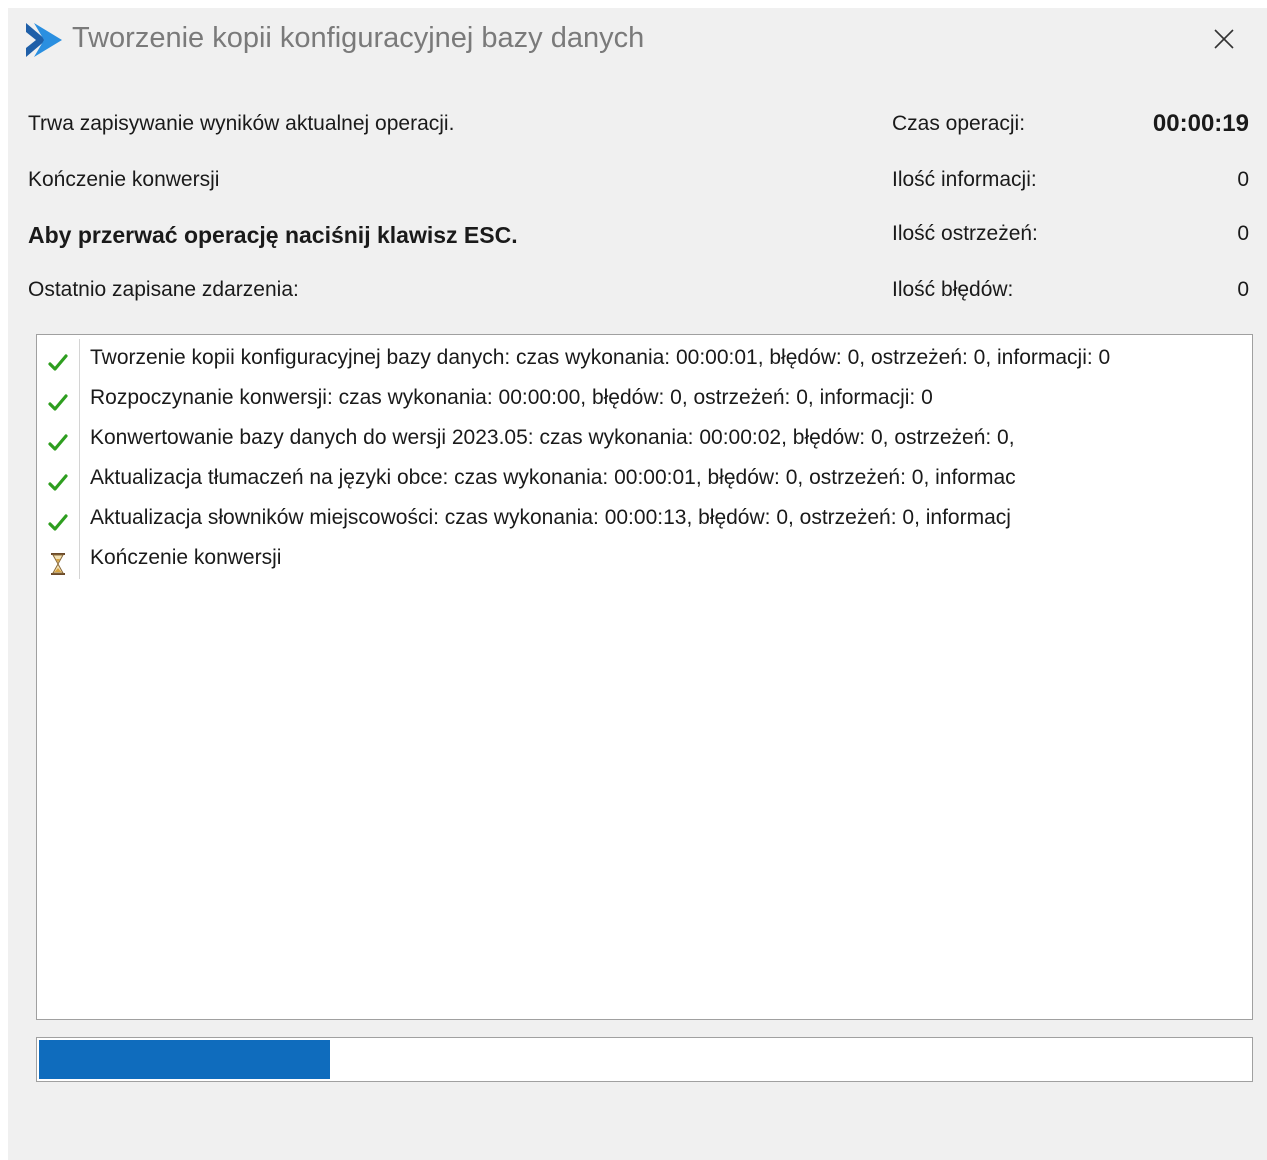  I want to click on progress-bar-fill, so click(184, 1059).